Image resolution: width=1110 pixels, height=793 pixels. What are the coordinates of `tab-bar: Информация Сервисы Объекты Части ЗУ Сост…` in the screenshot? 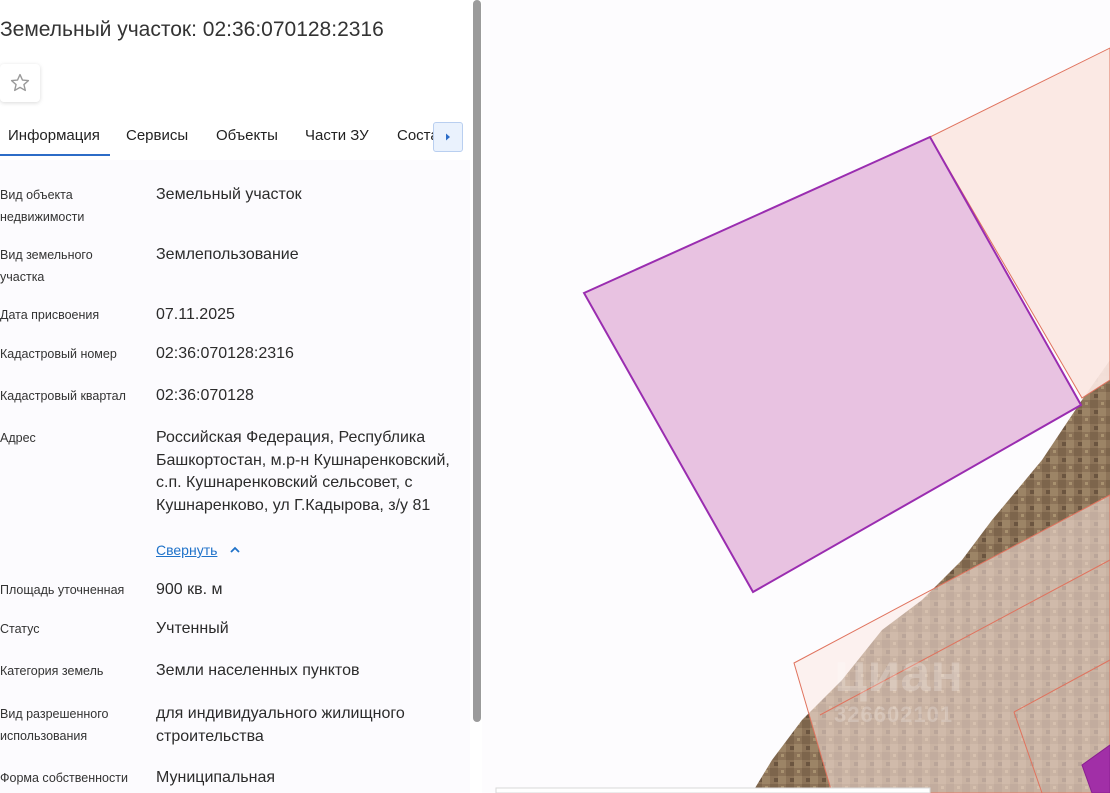 It's located at (234, 137).